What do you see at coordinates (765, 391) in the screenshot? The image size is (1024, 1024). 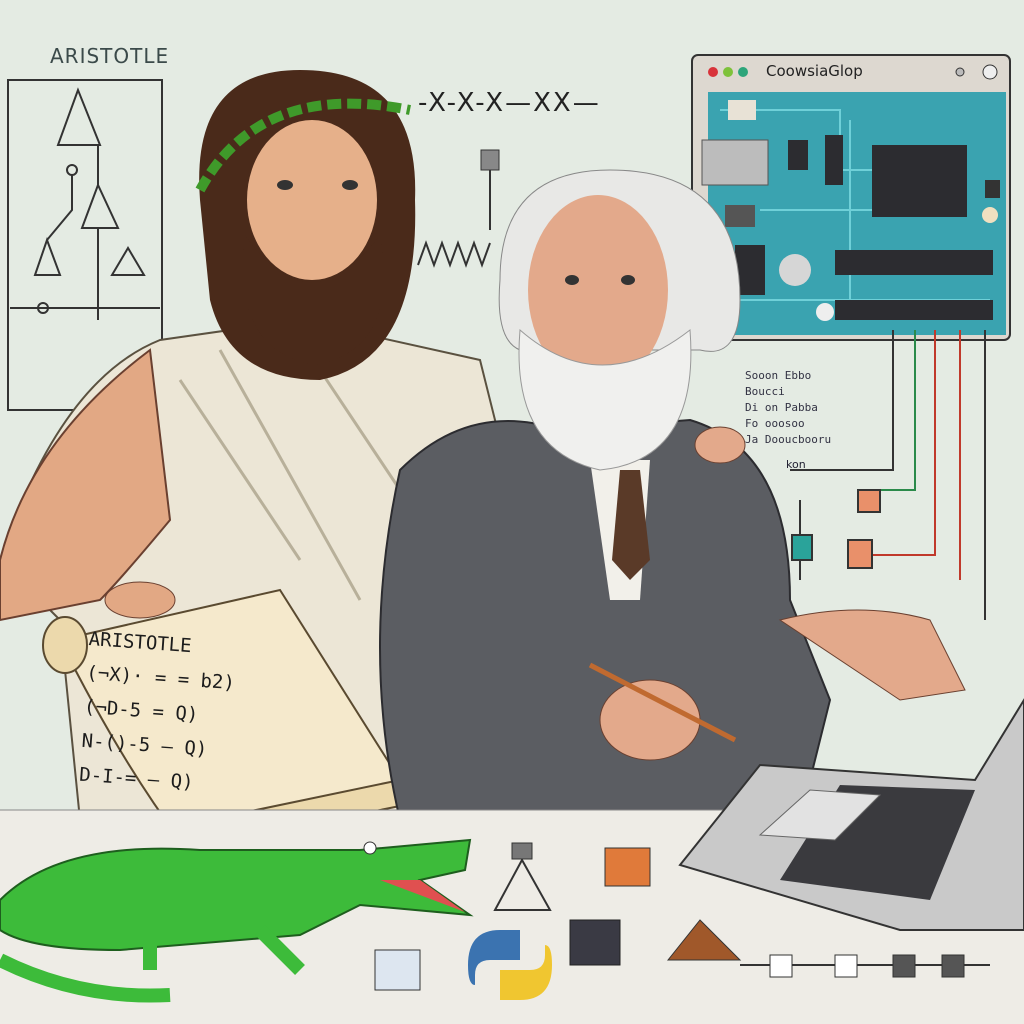 I see `note-line: Boucci` at bounding box center [765, 391].